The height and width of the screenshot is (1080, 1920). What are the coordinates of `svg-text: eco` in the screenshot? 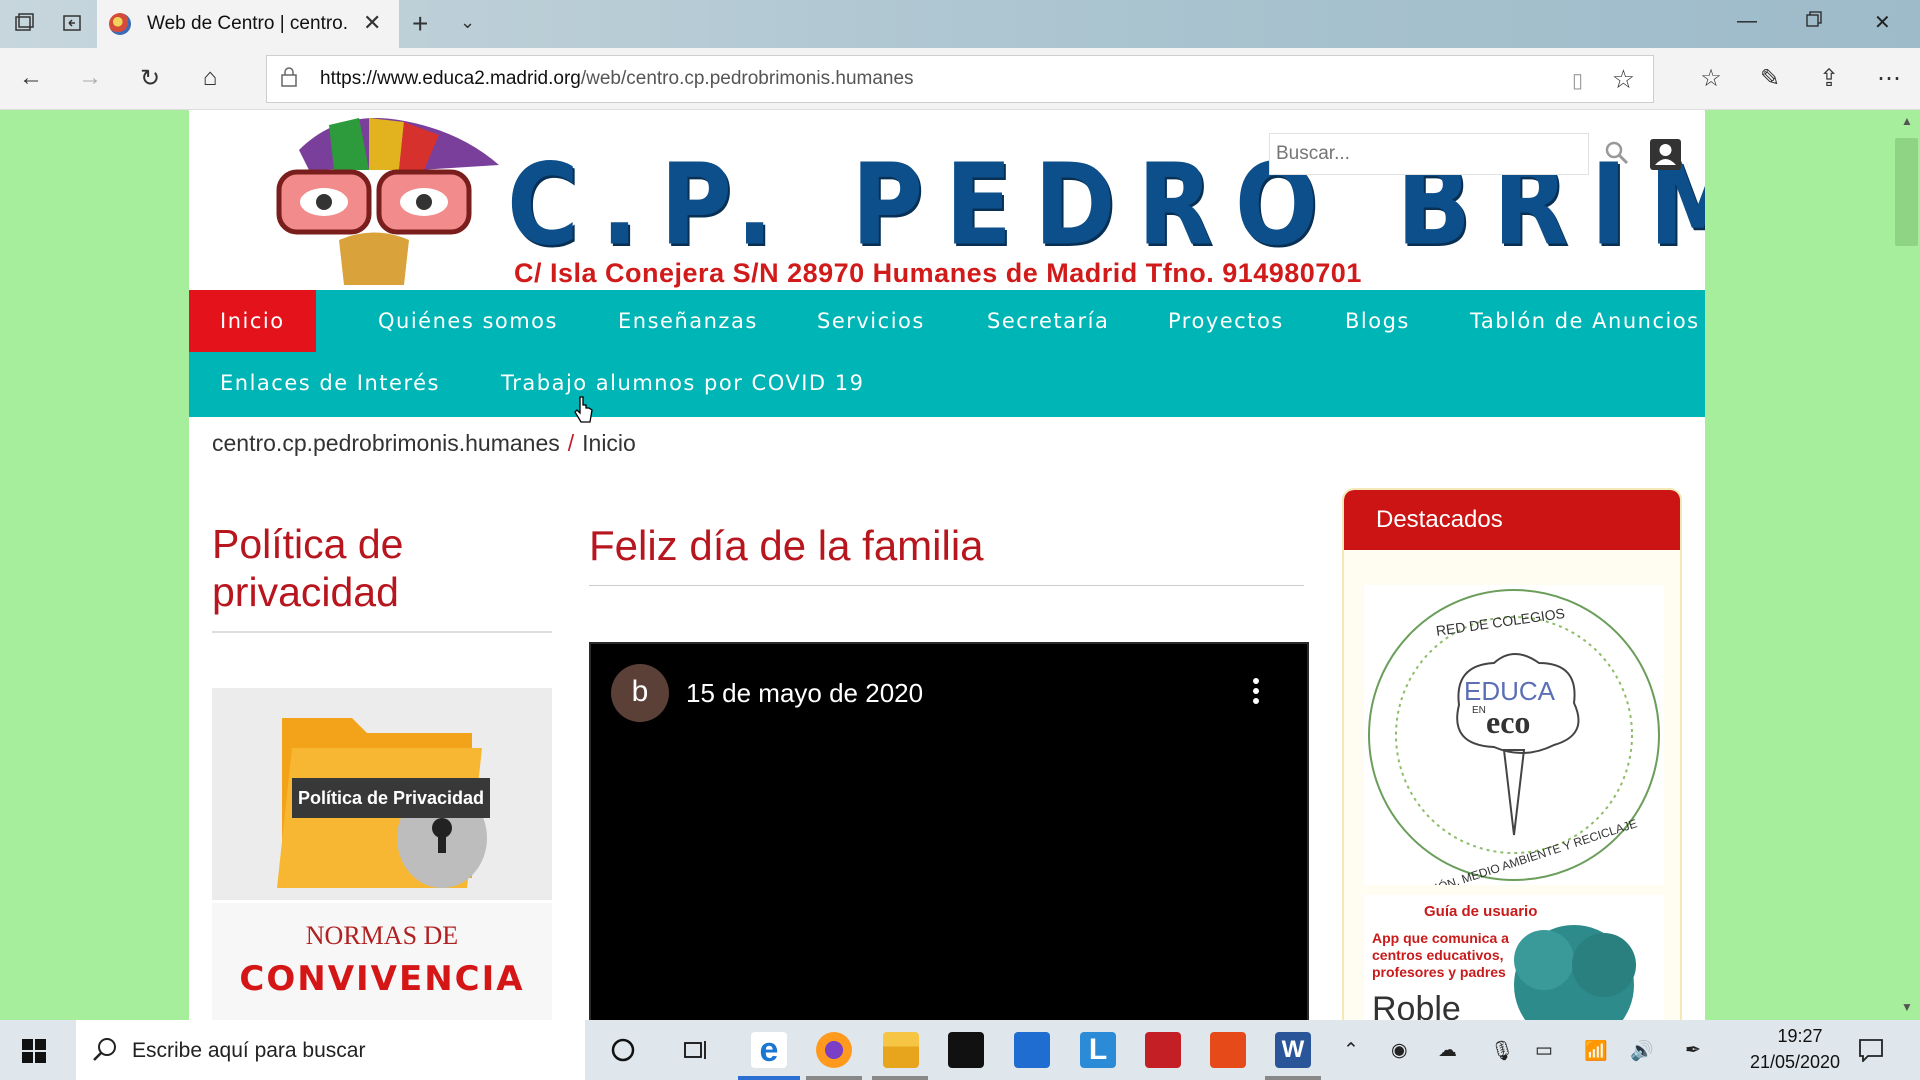 It's located at (1508, 722).